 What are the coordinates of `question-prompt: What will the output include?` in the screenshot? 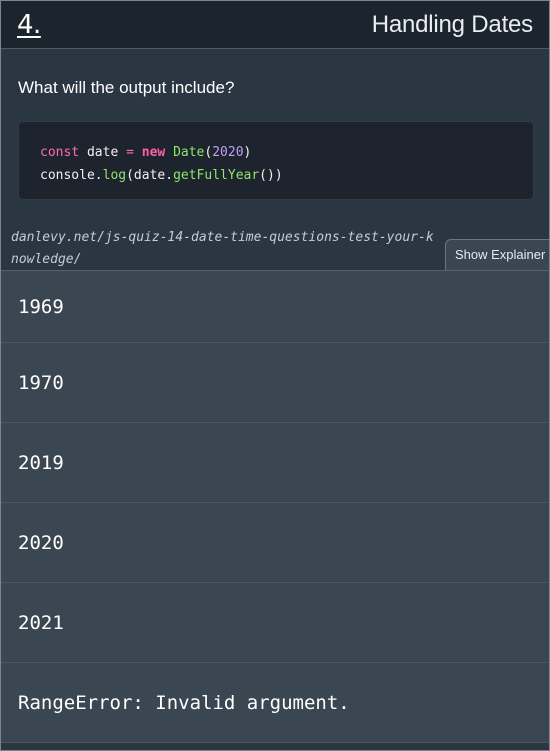 It's located at (126, 87).